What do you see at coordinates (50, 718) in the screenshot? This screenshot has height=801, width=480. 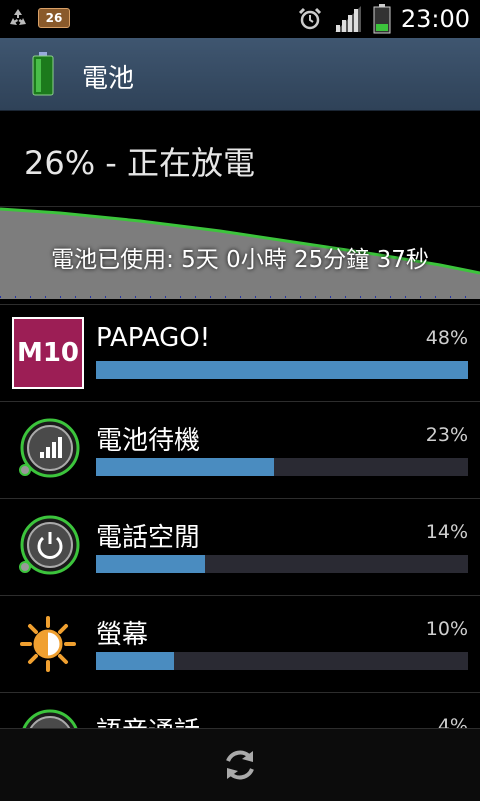 I see `voice-call-icon` at bounding box center [50, 718].